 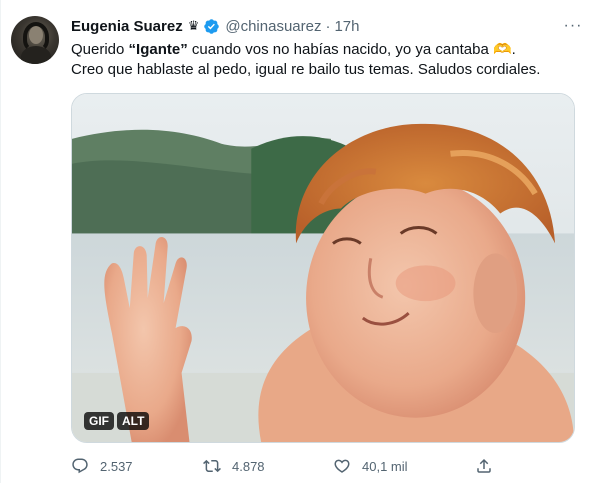 I want to click on like-button: 40,1 mil, so click(x=370, y=466).